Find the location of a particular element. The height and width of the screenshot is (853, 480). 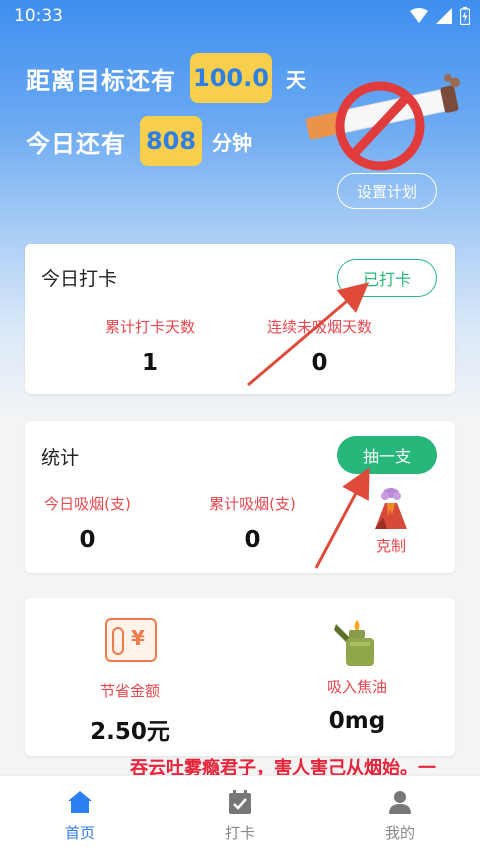

today-minutes-value: 808 is located at coordinates (171, 141).